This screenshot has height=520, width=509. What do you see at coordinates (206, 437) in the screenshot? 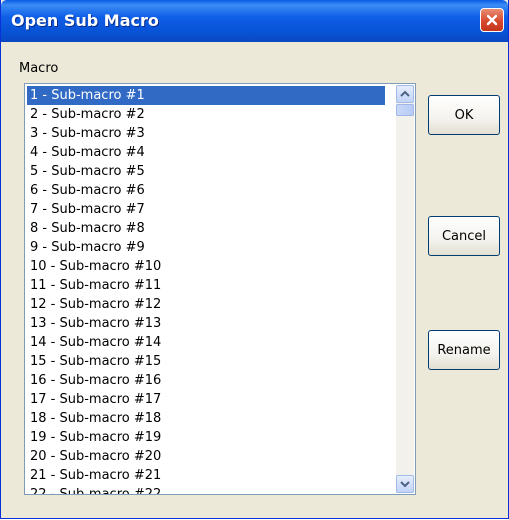
I see `list-item: 19 - Sub-macro #19` at bounding box center [206, 437].